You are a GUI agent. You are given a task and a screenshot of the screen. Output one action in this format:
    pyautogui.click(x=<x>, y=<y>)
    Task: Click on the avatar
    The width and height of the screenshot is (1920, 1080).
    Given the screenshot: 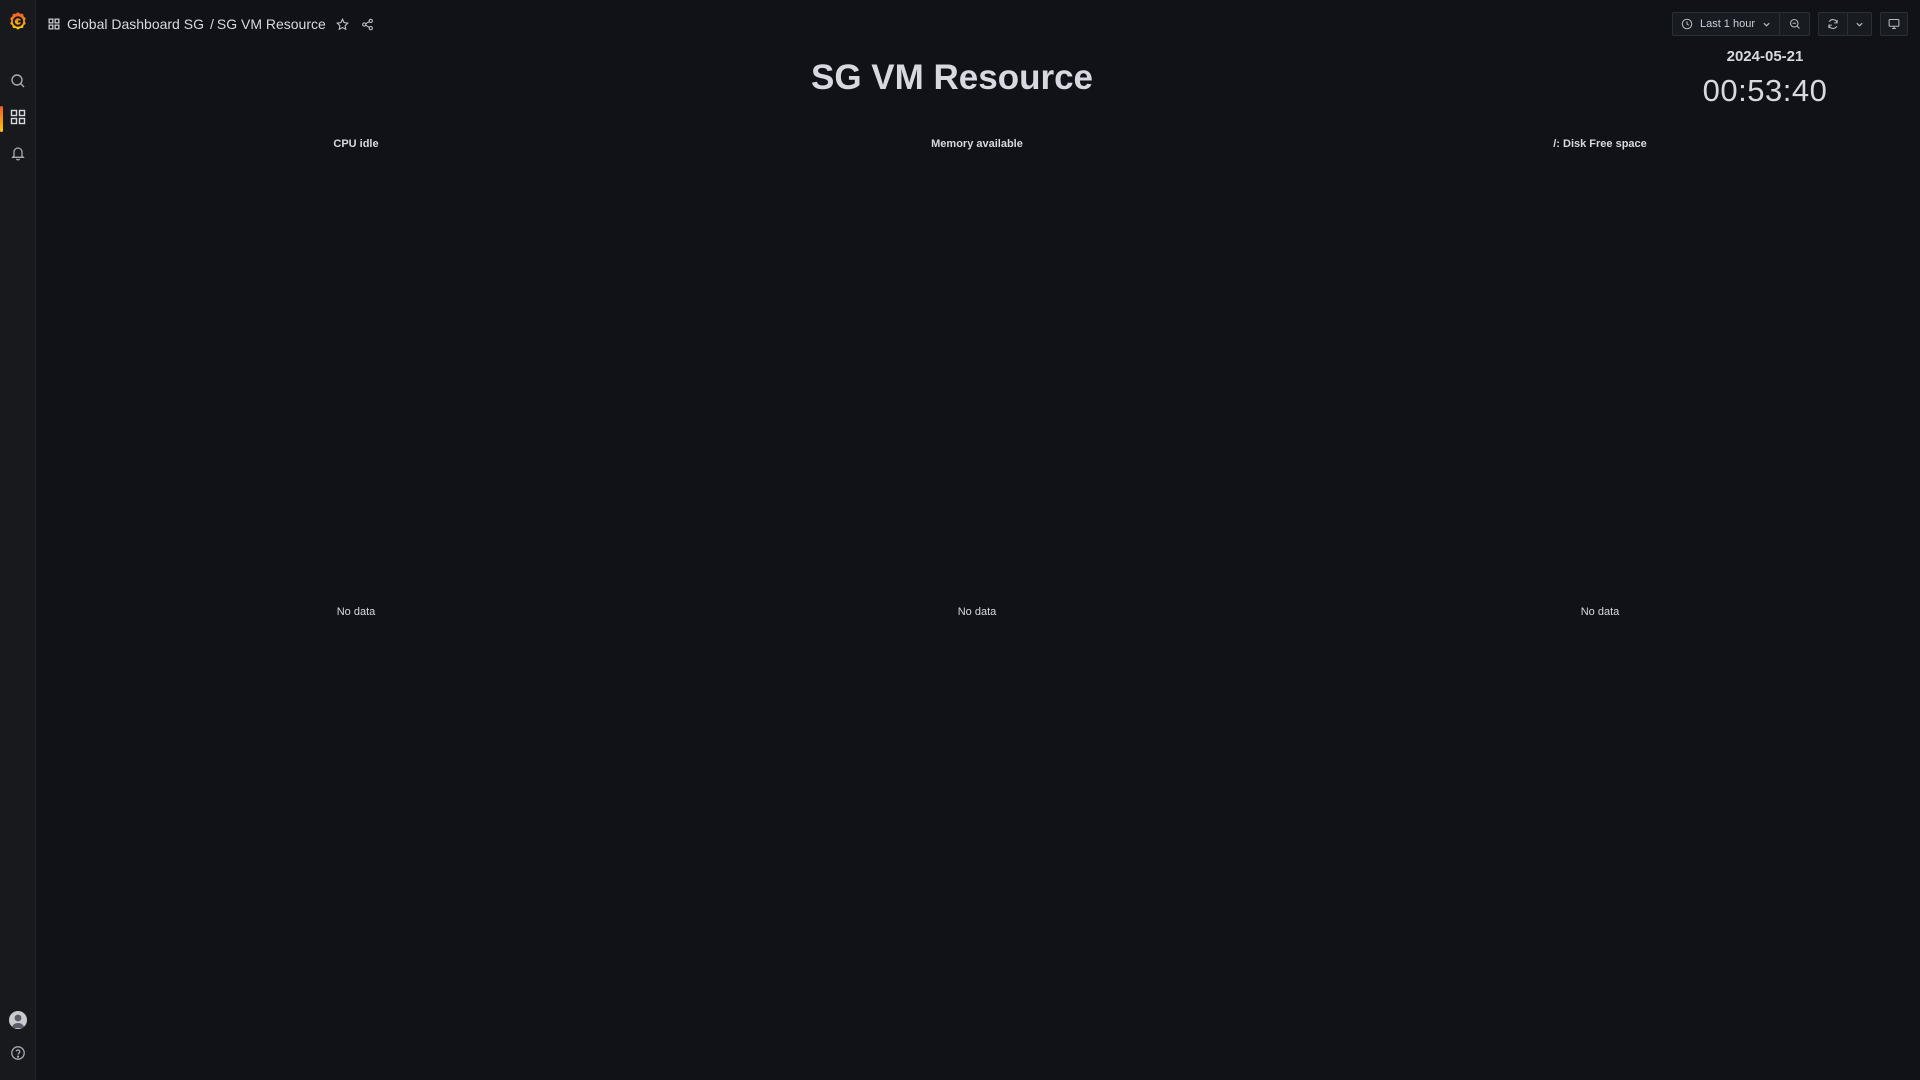 What is the action you would take?
    pyautogui.click(x=18, y=1020)
    